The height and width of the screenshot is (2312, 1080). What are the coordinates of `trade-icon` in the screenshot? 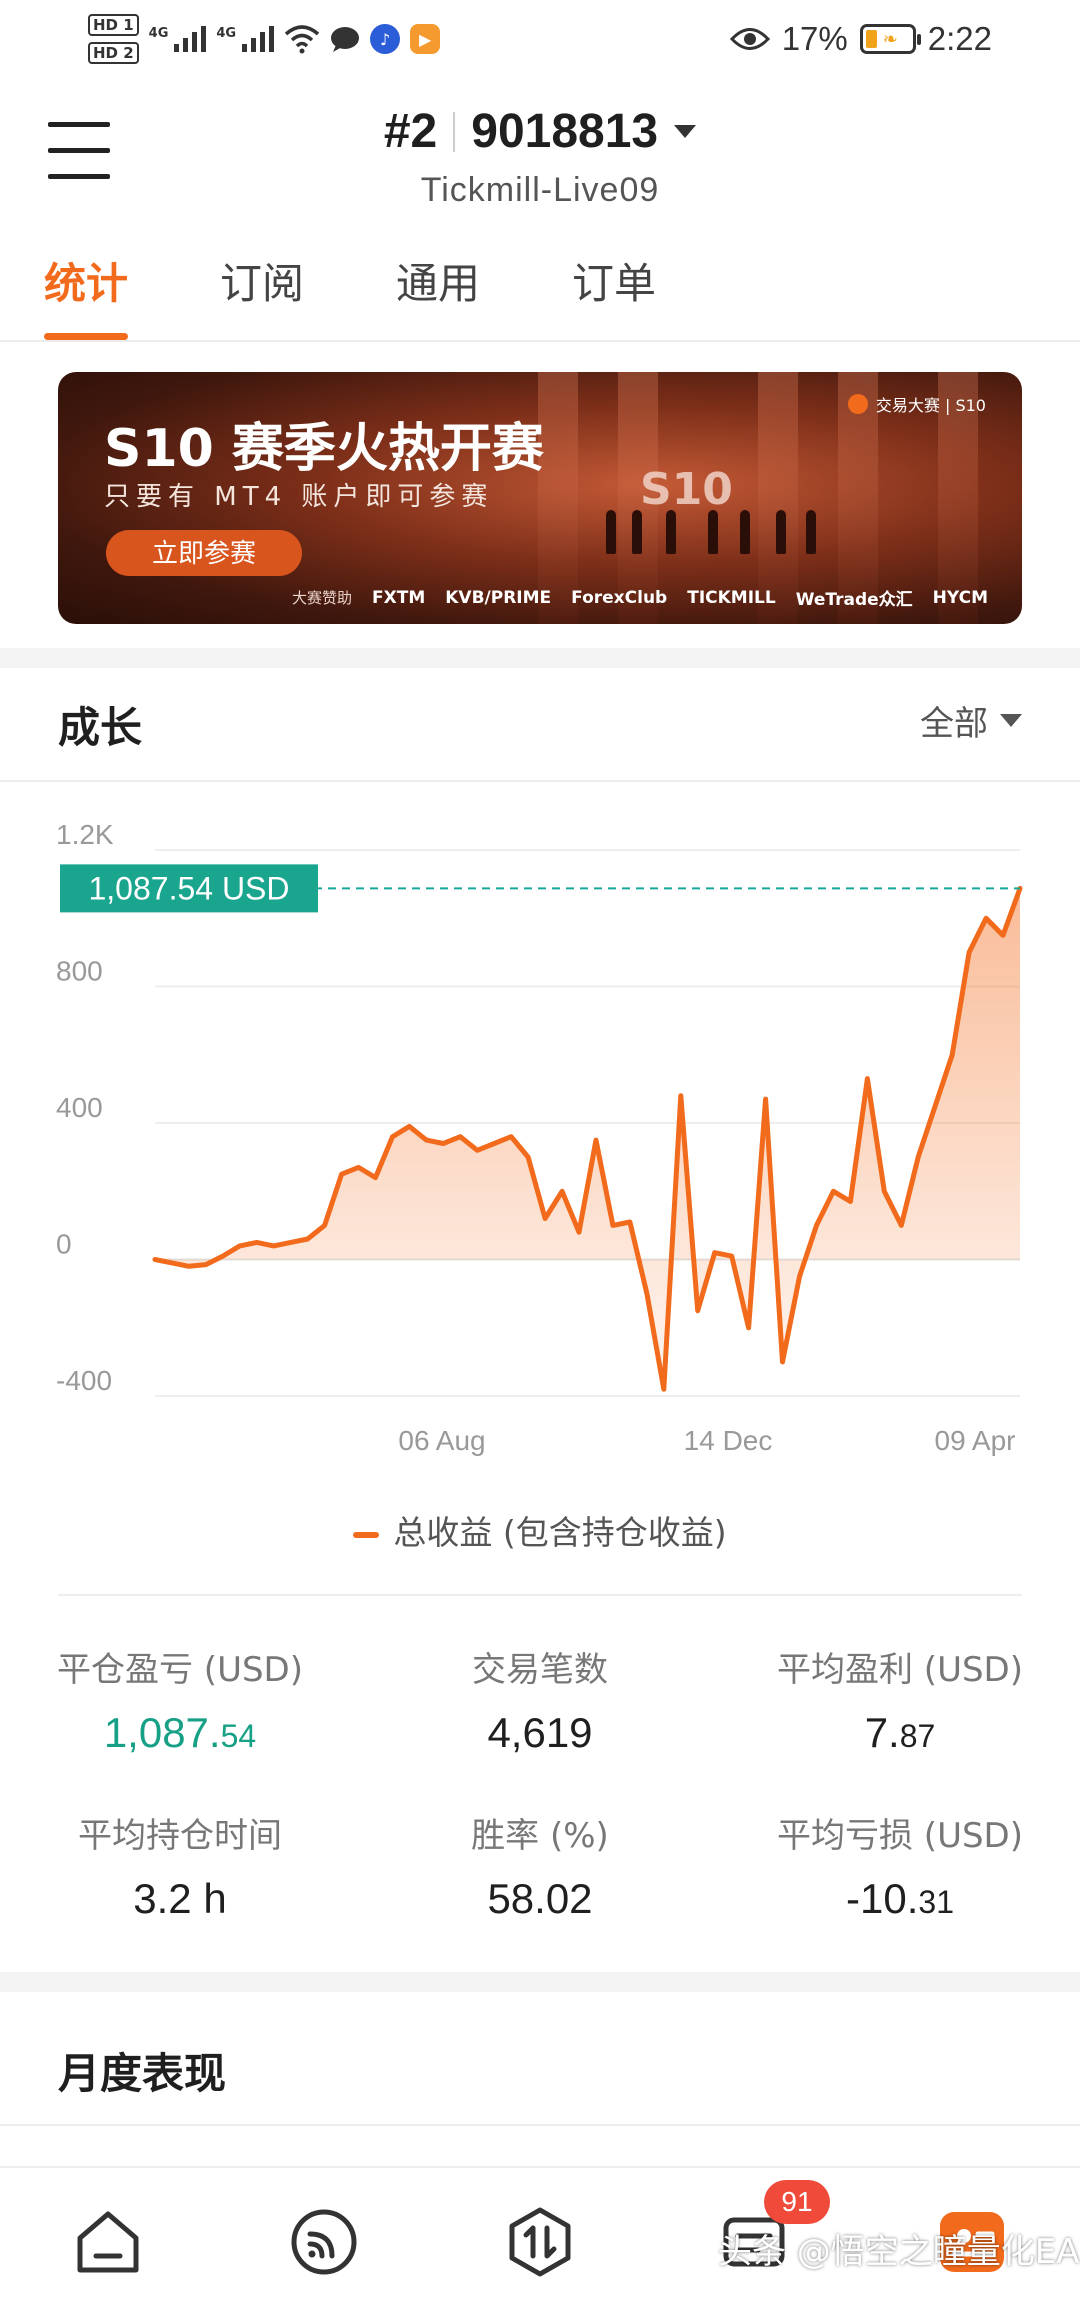 It's located at (540, 2242).